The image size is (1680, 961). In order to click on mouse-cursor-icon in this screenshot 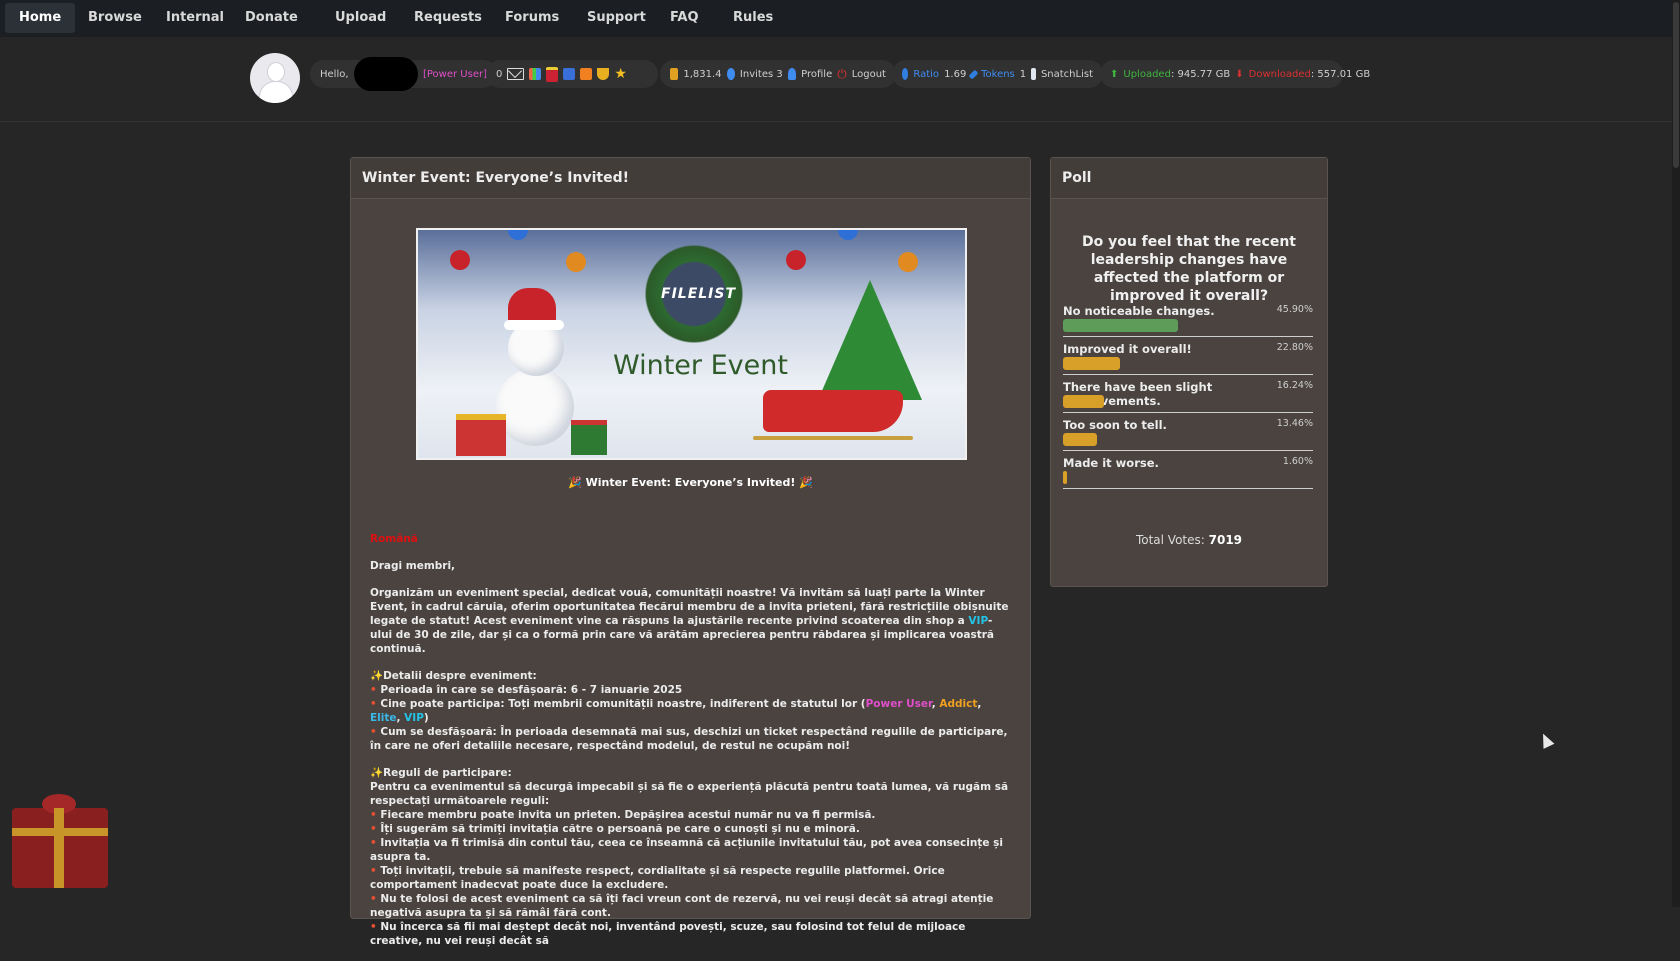, I will do `click(1546, 740)`.